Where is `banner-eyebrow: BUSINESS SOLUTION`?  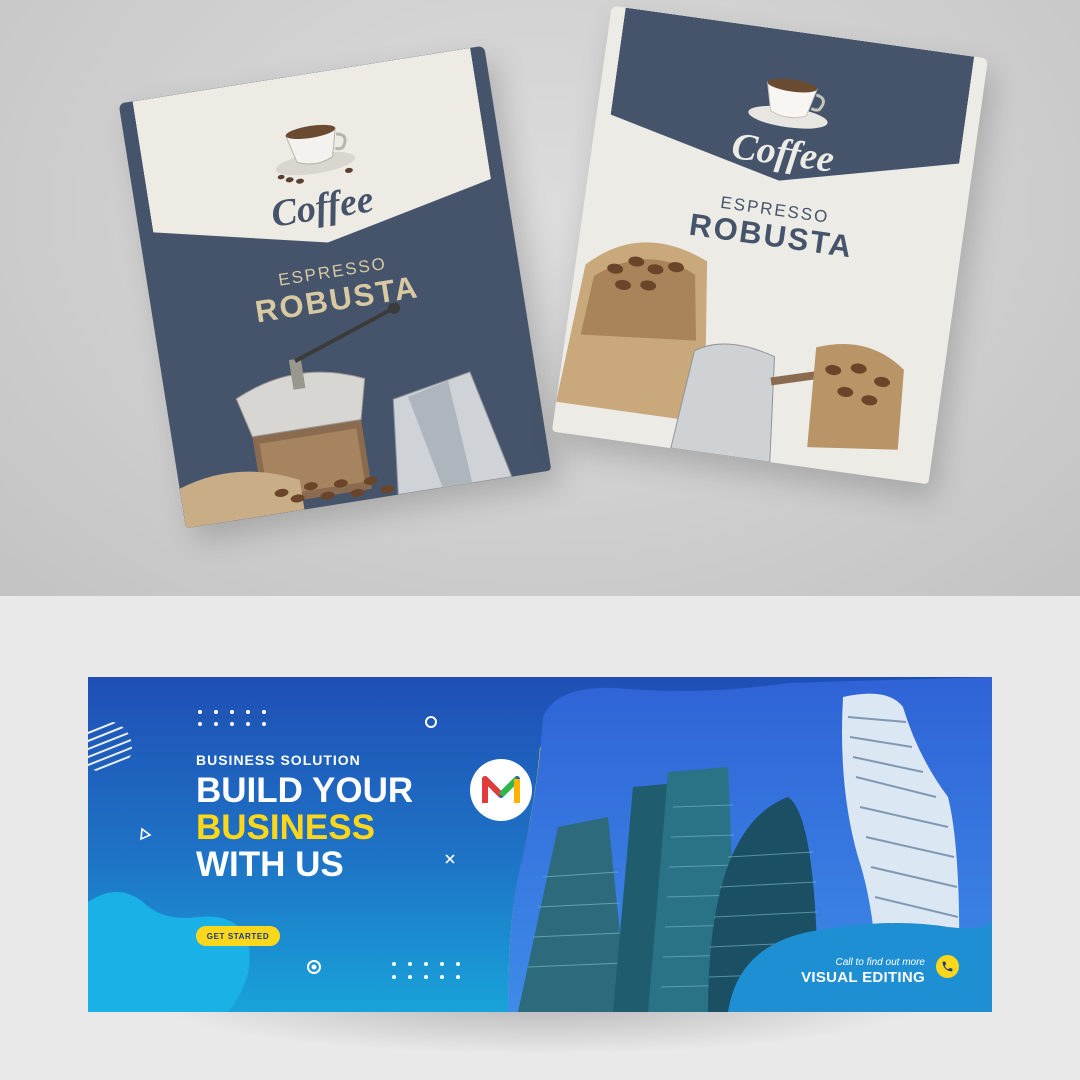
banner-eyebrow: BUSINESS SOLUTION is located at coordinates (278, 760).